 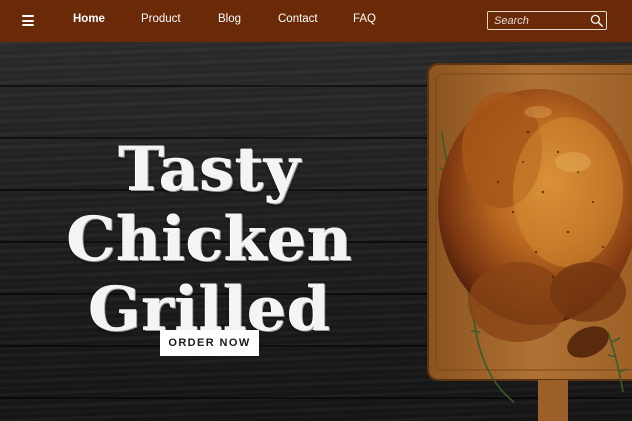 What do you see at coordinates (364, 19) in the screenshot?
I see `nav-link-faq: FAQ` at bounding box center [364, 19].